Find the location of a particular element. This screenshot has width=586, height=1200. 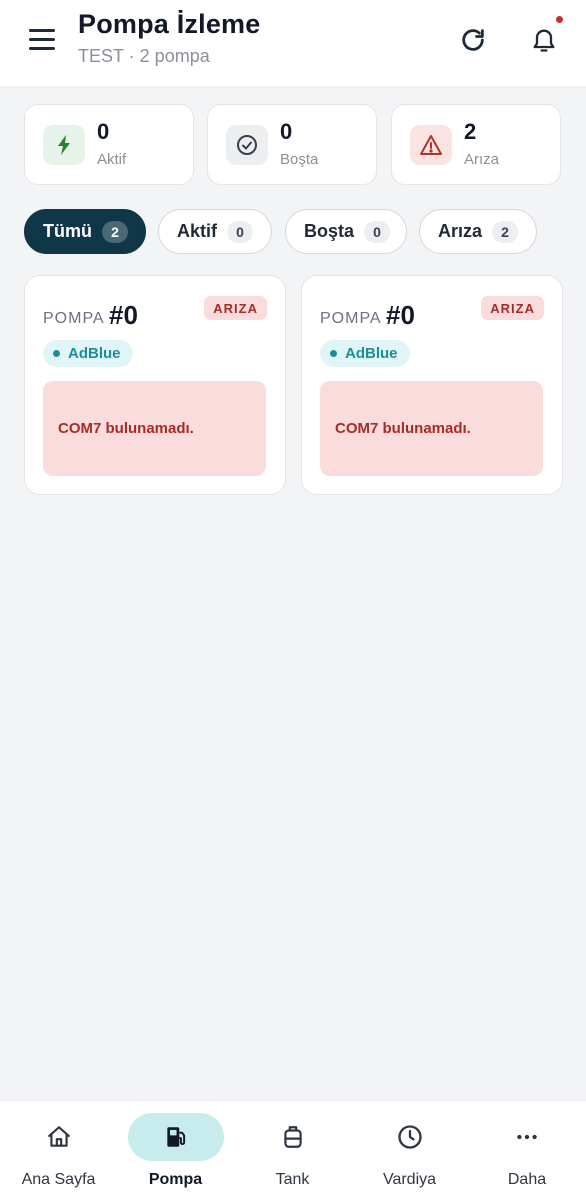

check-circle-icon is located at coordinates (247, 145).